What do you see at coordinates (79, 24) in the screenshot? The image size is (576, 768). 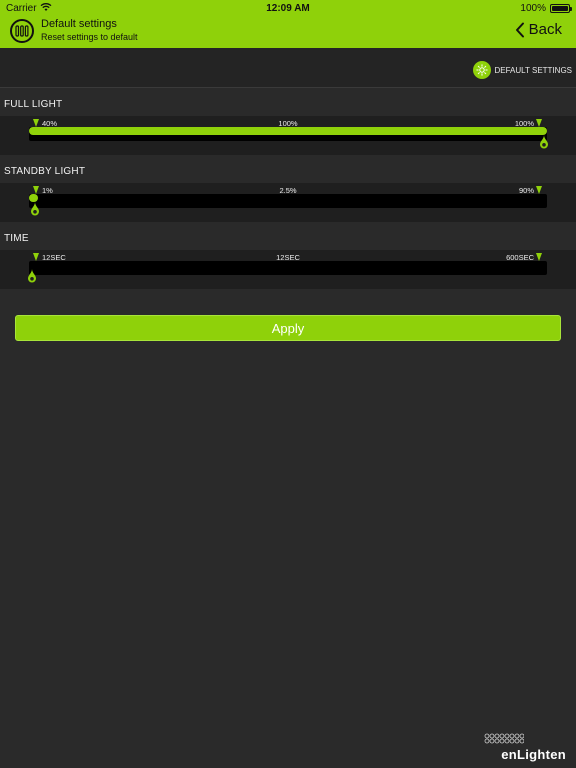 I see `page-title: Default settings` at bounding box center [79, 24].